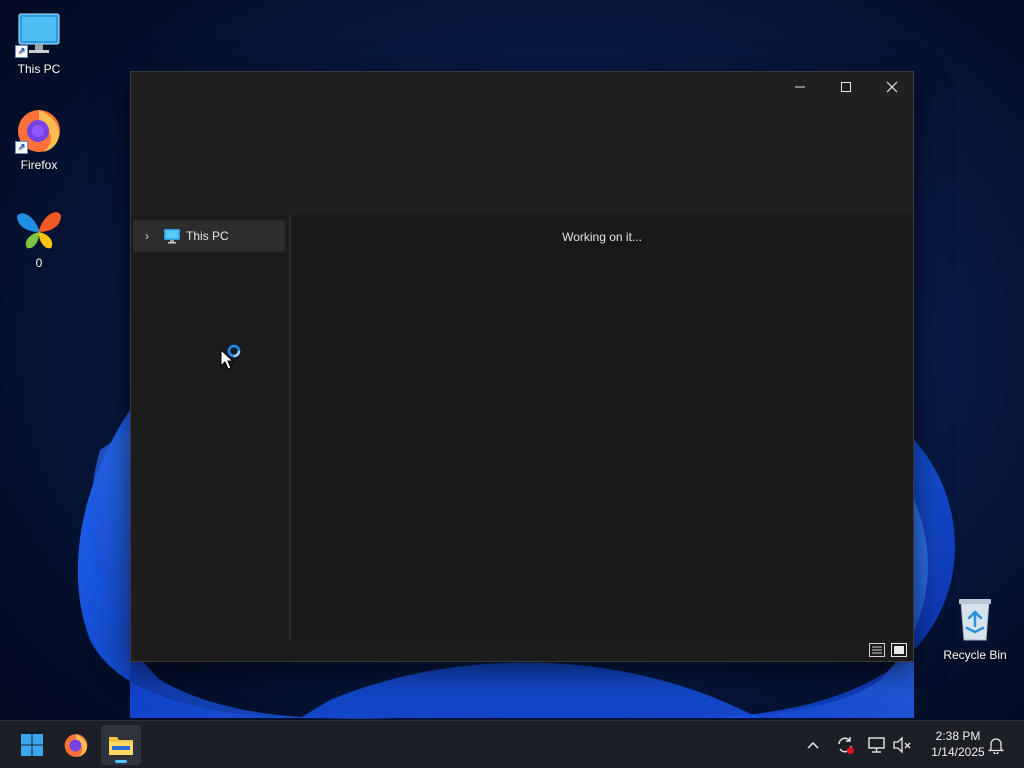  I want to click on close-icon, so click(892, 87).